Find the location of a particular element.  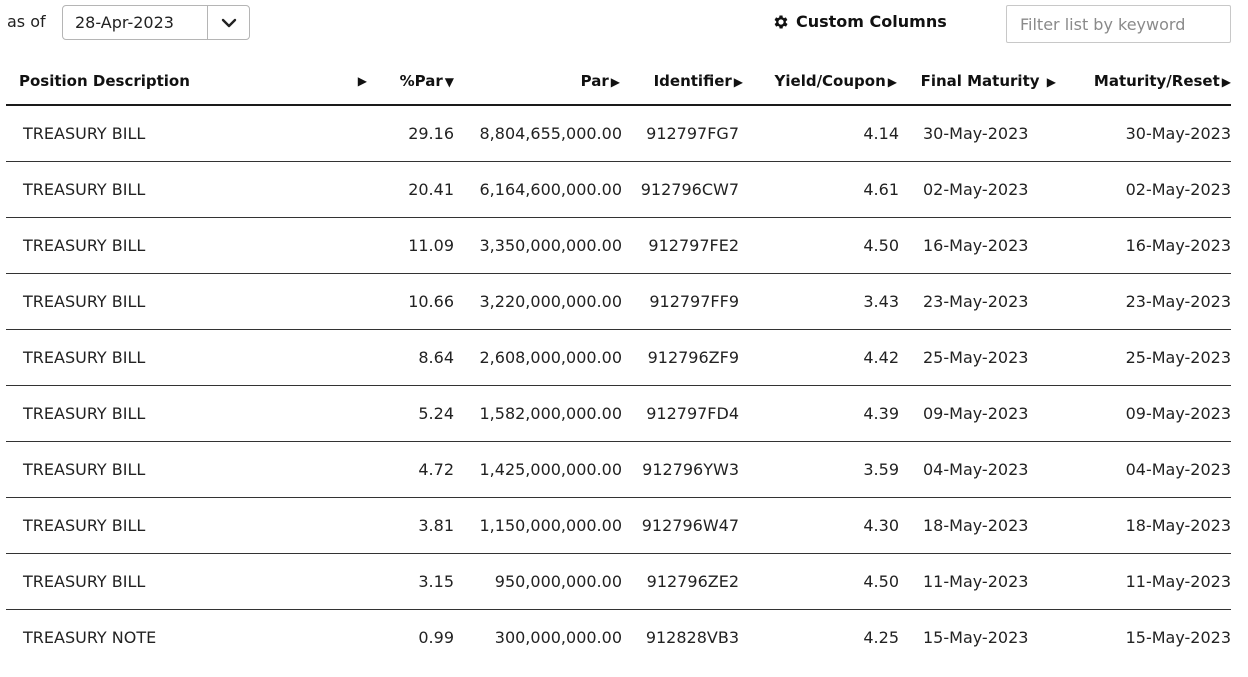

cell-pct-par: 11.09 is located at coordinates (413, 245).